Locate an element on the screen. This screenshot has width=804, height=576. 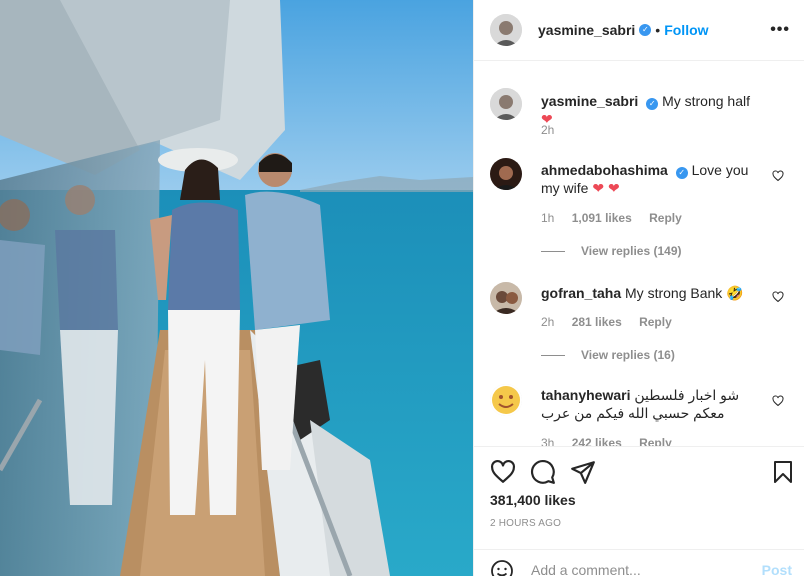
author-avatar is located at coordinates (506, 30).